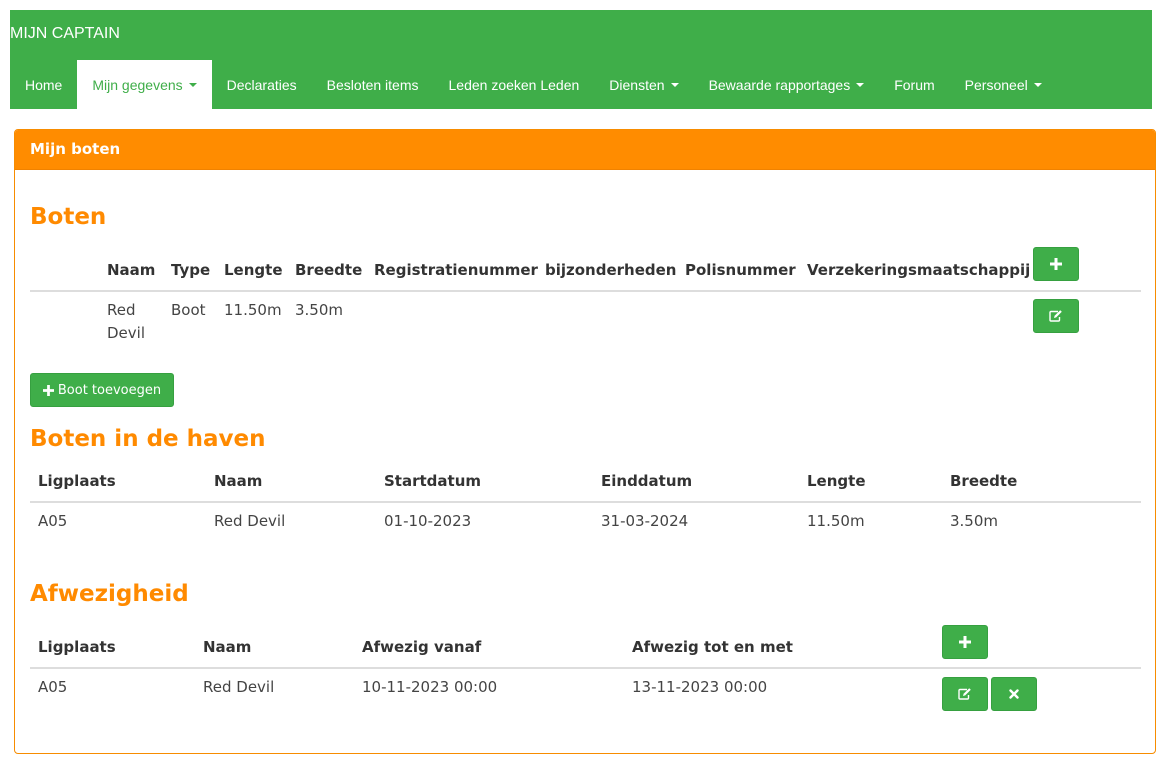  What do you see at coordinates (148, 439) in the screenshot?
I see `section-heading-haven: Boten in de haven` at bounding box center [148, 439].